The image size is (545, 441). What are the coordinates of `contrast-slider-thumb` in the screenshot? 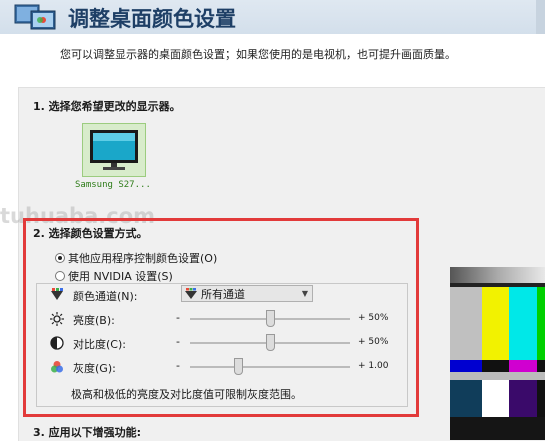 It's located at (270, 342).